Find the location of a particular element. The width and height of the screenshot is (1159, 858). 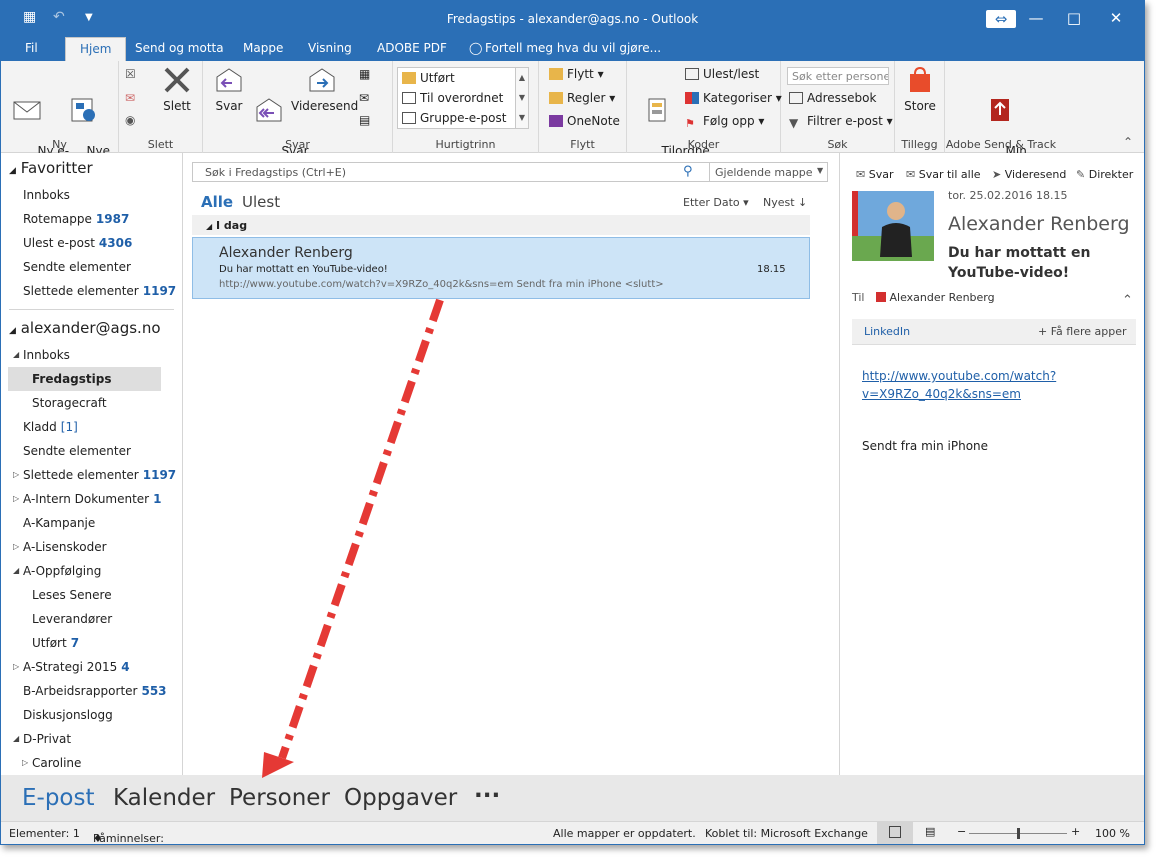

filter-all-tab: Alle is located at coordinates (217, 202).